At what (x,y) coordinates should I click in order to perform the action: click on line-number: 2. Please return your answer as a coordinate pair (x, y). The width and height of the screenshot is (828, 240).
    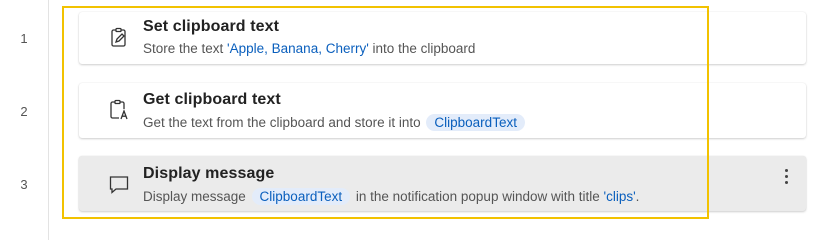
    Looking at the image, I should click on (24, 111).